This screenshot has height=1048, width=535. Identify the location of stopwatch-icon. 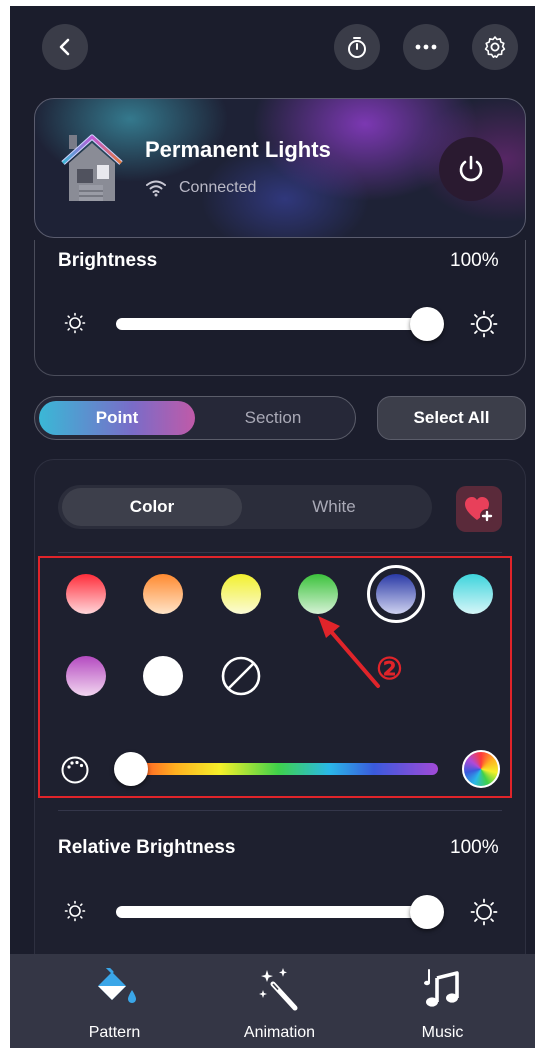
(357, 47).